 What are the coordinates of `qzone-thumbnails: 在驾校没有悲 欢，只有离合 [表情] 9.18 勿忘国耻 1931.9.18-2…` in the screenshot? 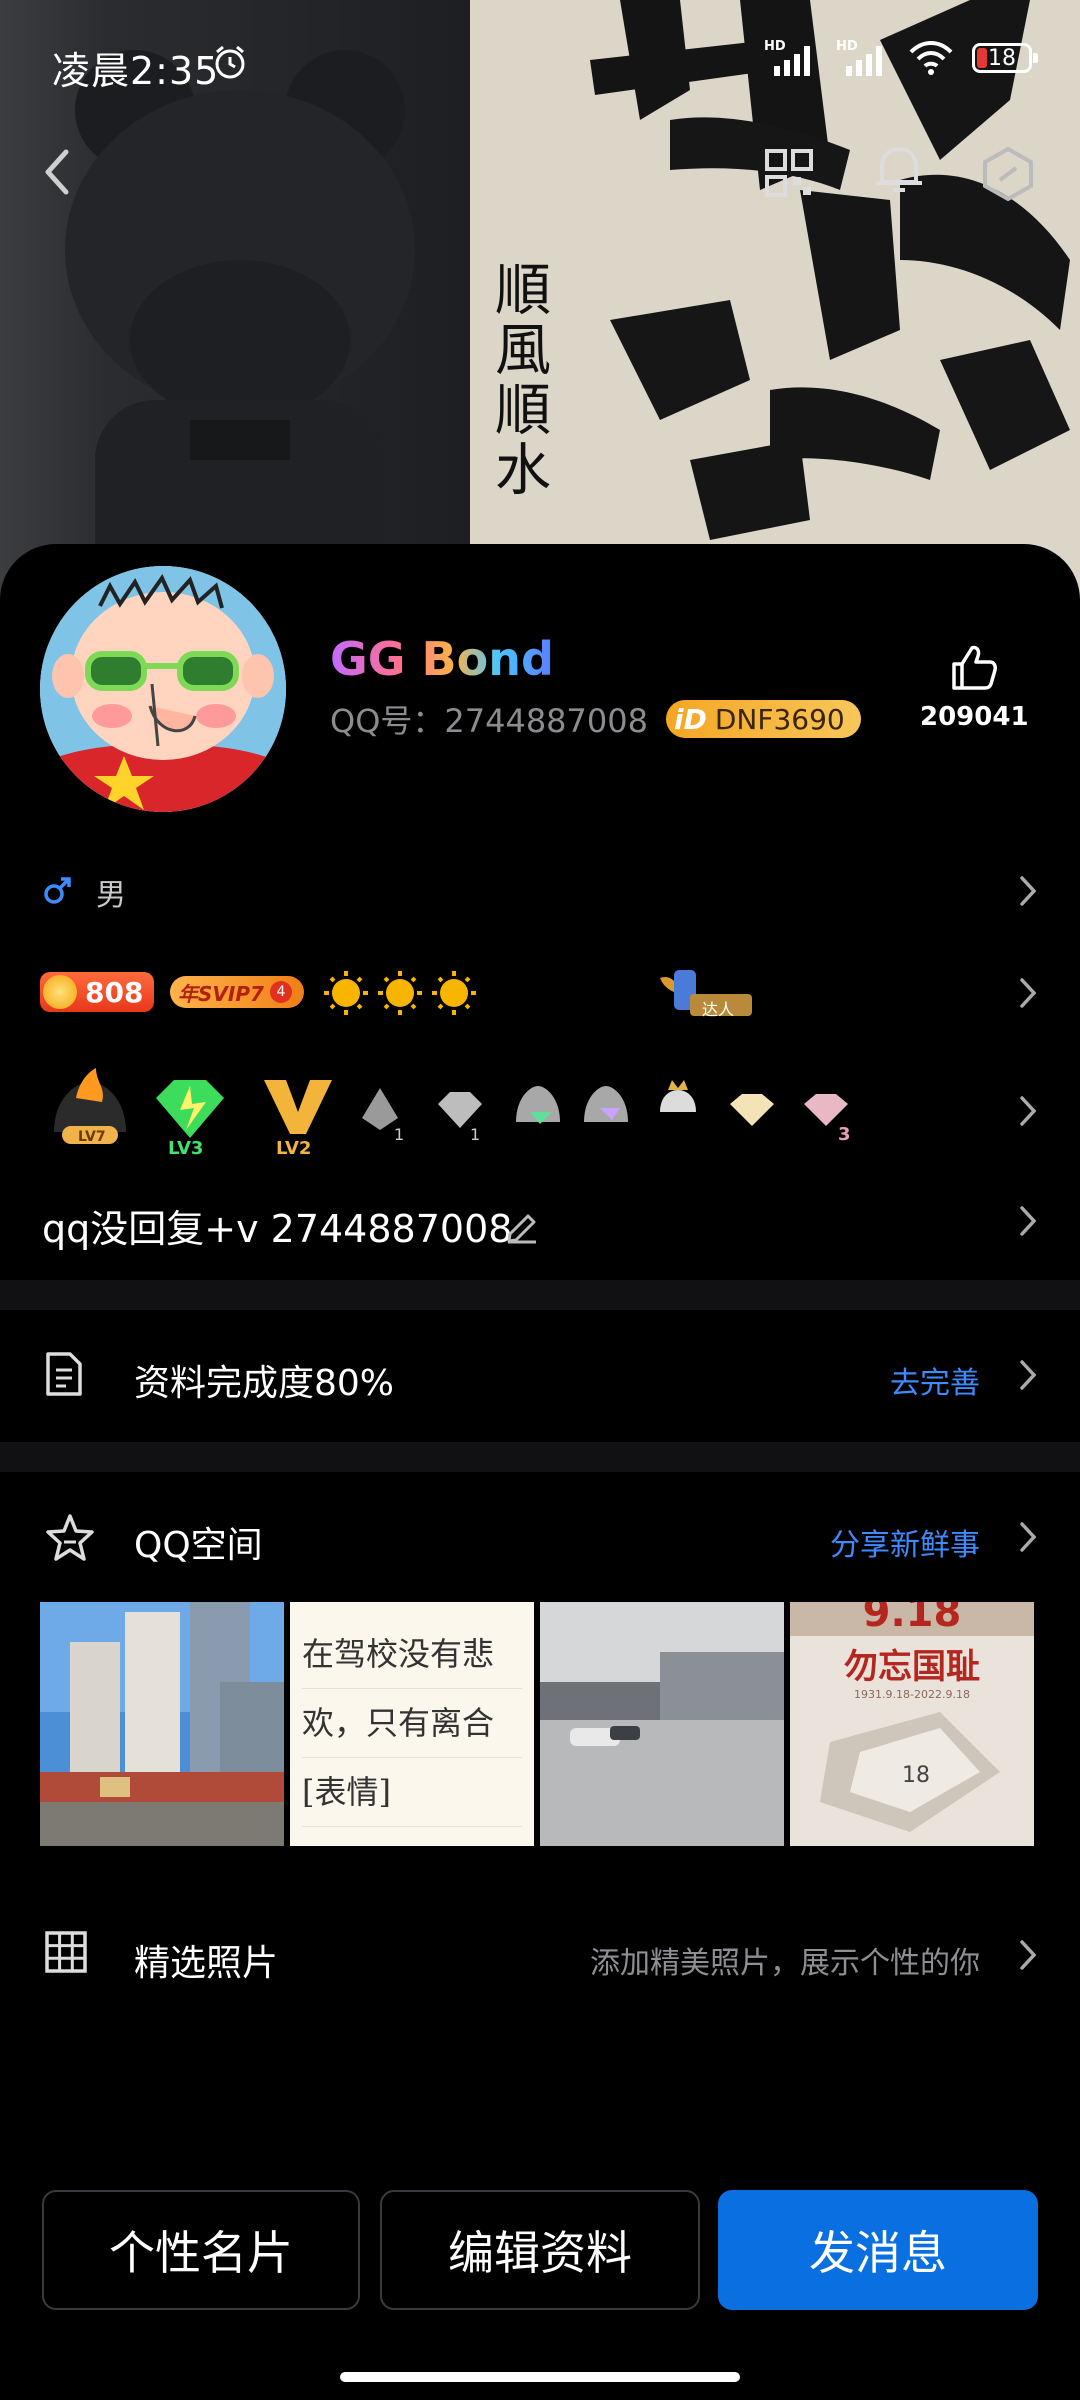 It's located at (540, 1724).